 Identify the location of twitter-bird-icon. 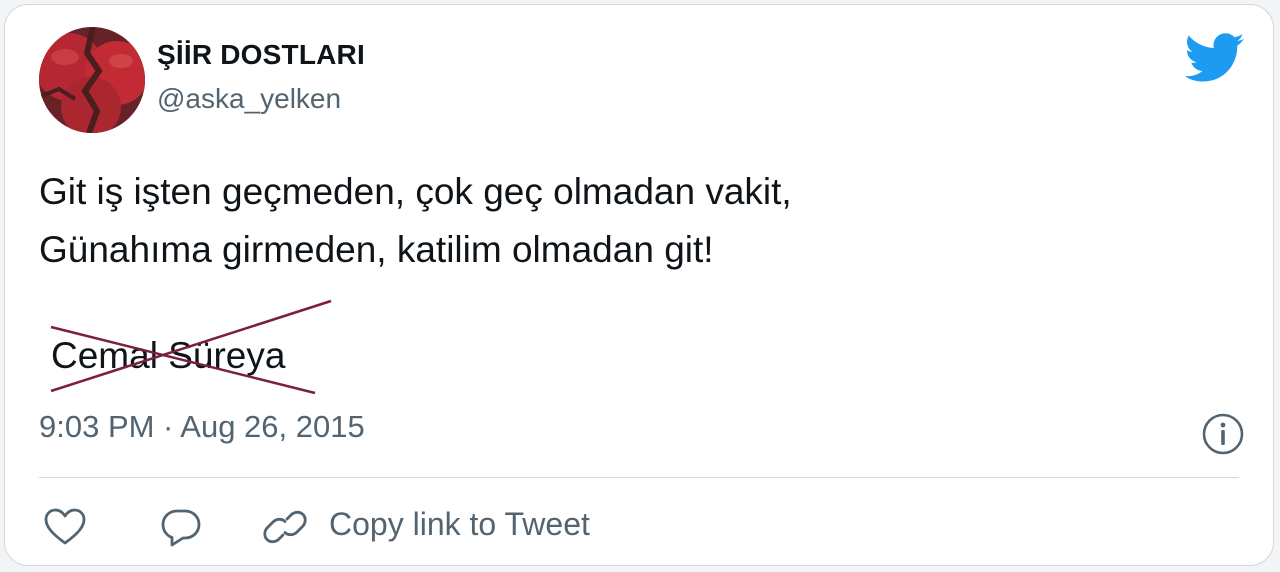
(1215, 58).